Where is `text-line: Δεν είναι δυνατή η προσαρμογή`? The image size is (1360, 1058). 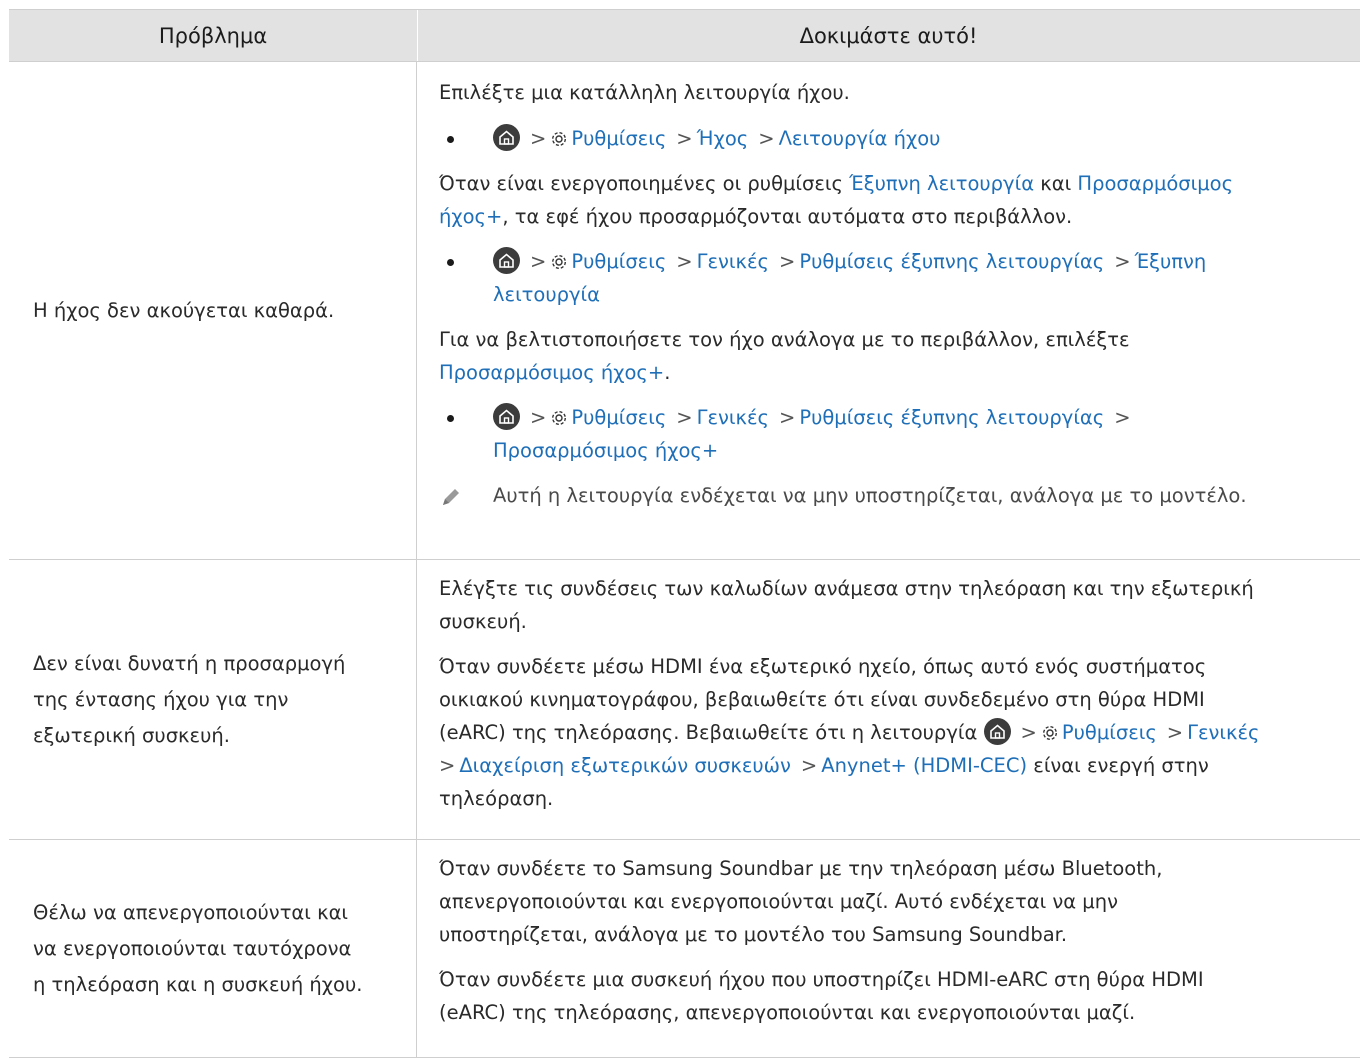 text-line: Δεν είναι δυνατή η προσαρμογή is located at coordinates (189, 663).